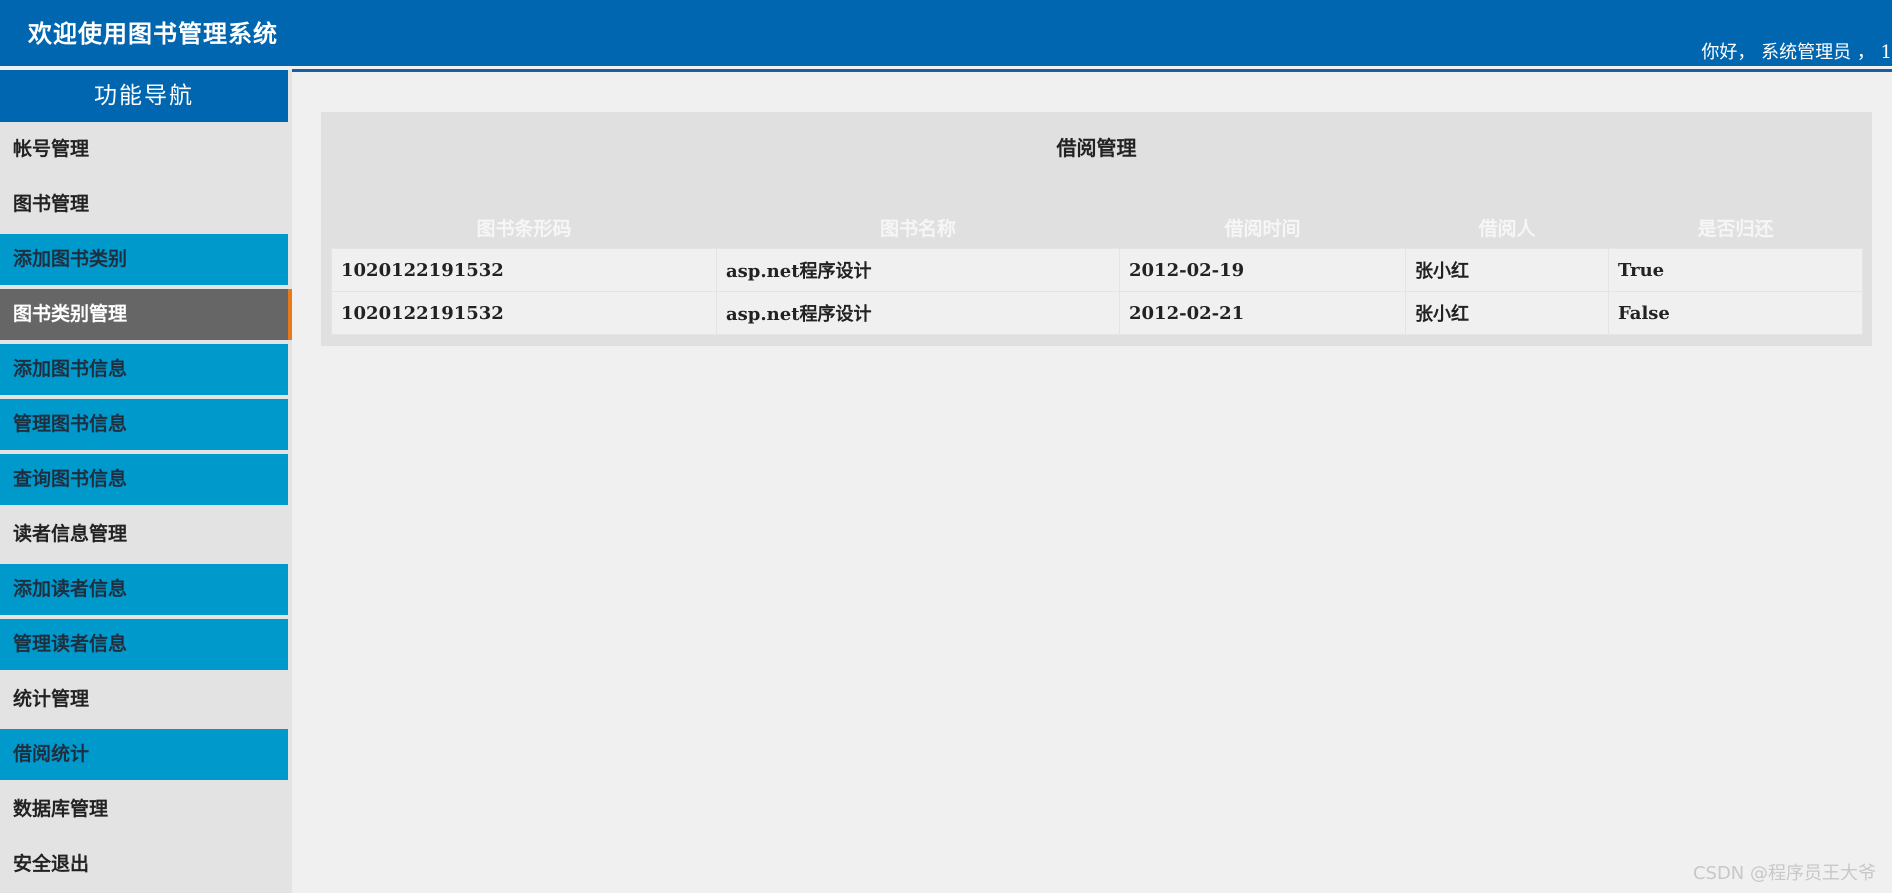 This screenshot has width=1892, height=893. What do you see at coordinates (524, 227) in the screenshot?
I see `column-header-barcode: 图书条形码` at bounding box center [524, 227].